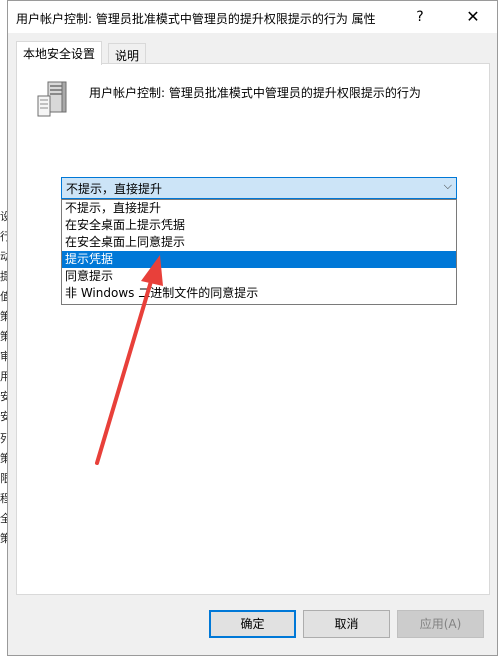 The image size is (498, 656). I want to click on tab-local-security-setting: 本地安全设置, so click(59, 53).